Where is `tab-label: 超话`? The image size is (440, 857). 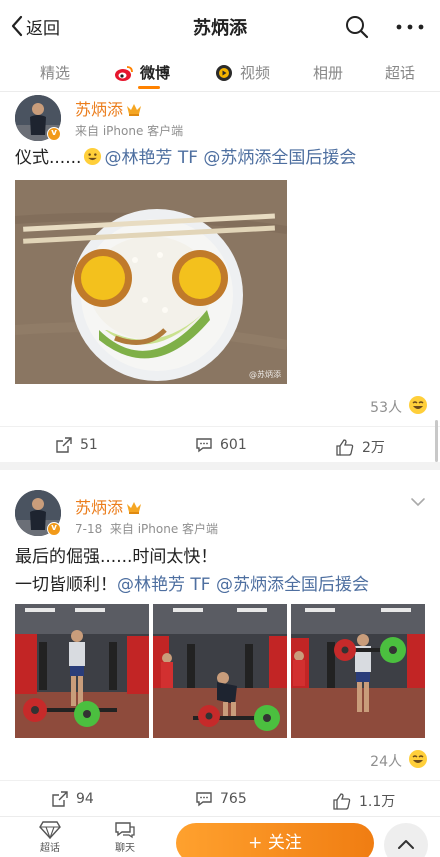 tab-label: 超话 is located at coordinates (400, 73).